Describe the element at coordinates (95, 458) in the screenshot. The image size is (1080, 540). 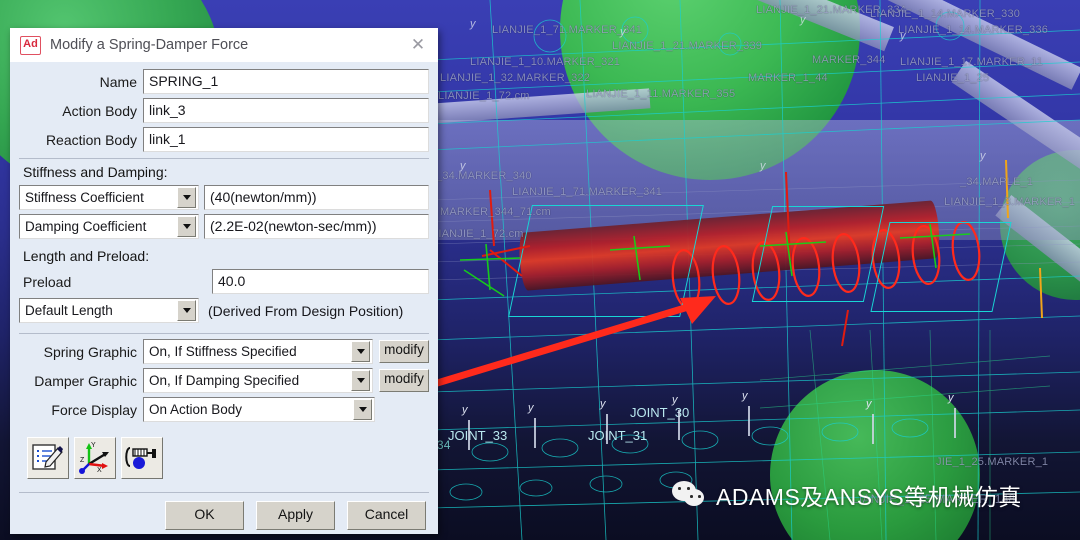
I see `coordinate-axes-icon: Y Z X` at that location.